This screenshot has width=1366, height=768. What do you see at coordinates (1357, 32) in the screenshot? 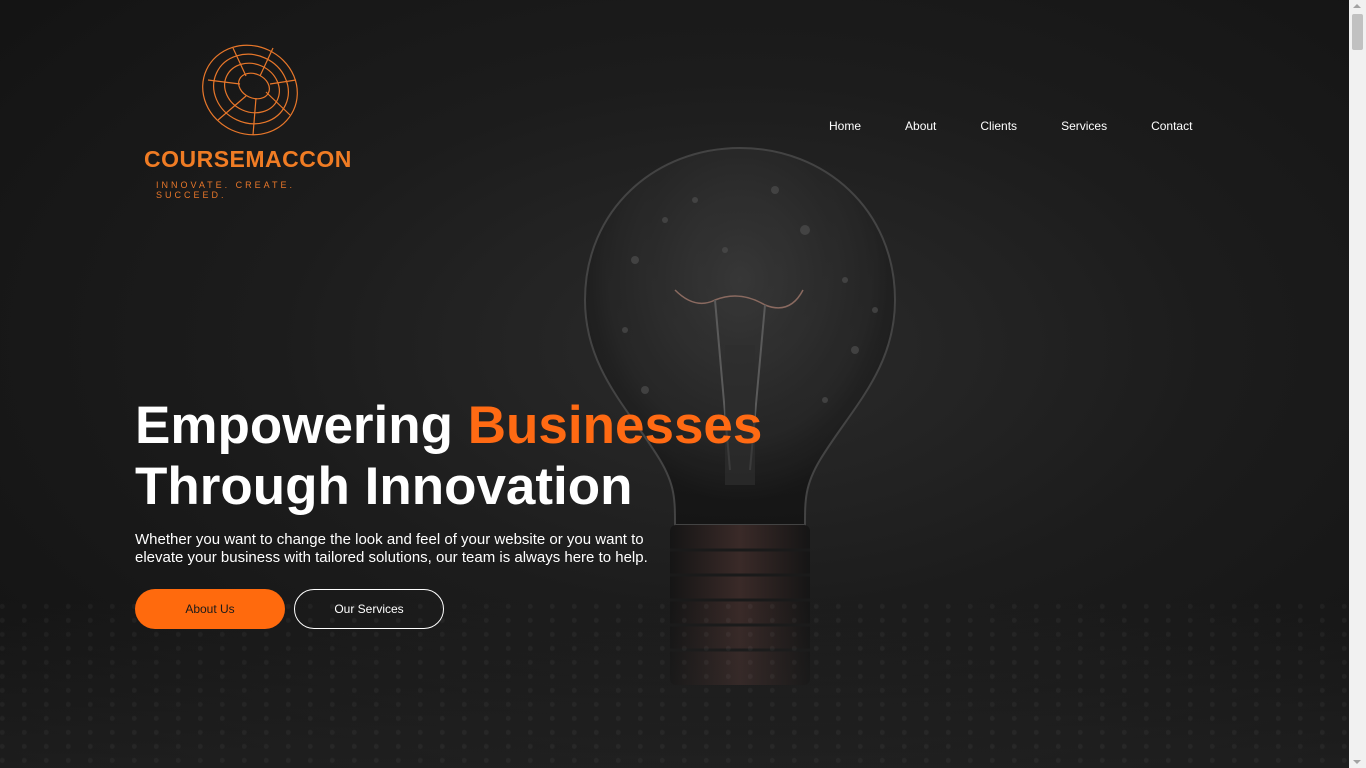
I see `scrollbar-thumb` at bounding box center [1357, 32].